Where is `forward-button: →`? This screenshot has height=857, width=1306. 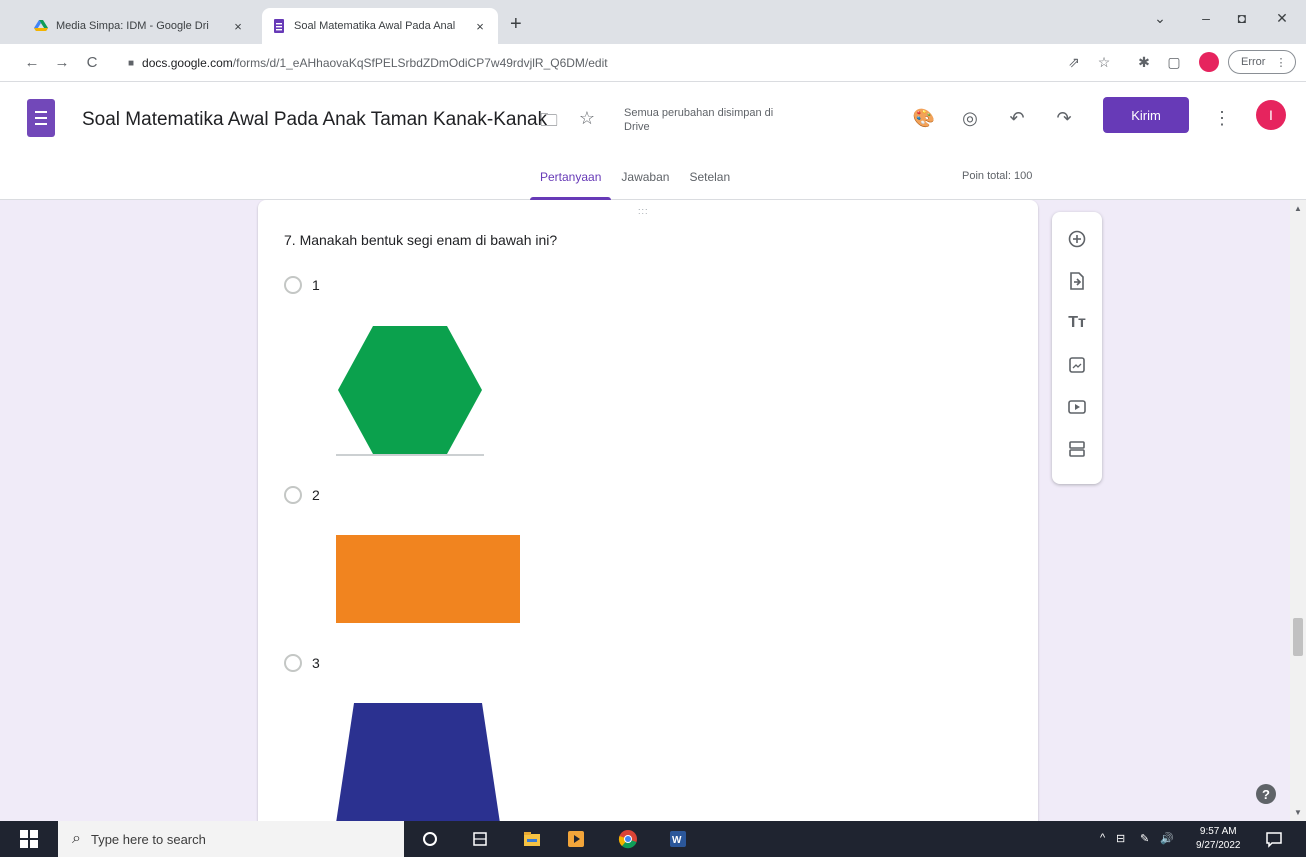 forward-button: → is located at coordinates (62, 62).